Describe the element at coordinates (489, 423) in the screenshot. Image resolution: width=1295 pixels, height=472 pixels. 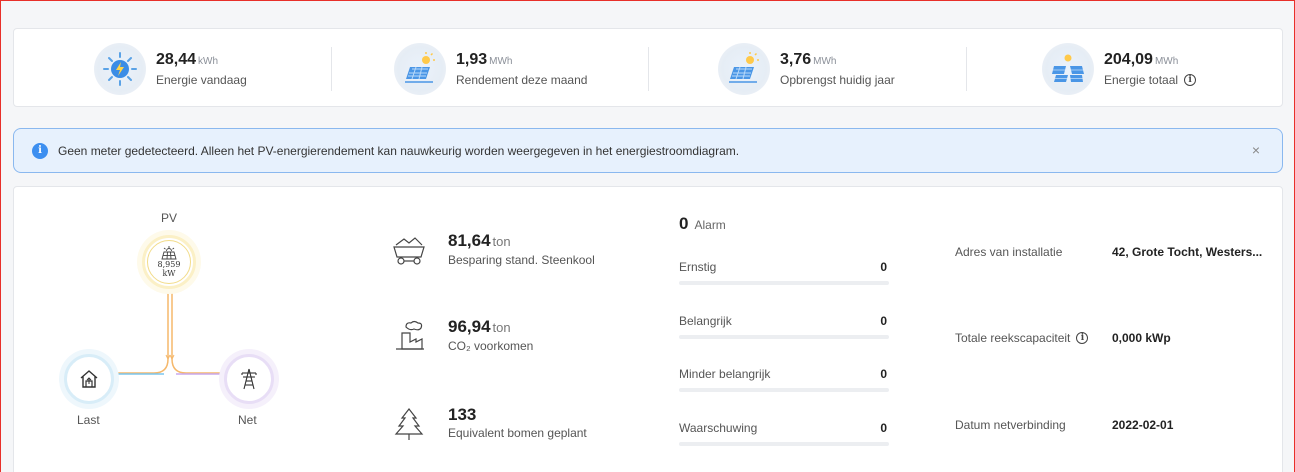
I see `stat-trees-planted: 133 Equivalent bomen geplant` at that location.